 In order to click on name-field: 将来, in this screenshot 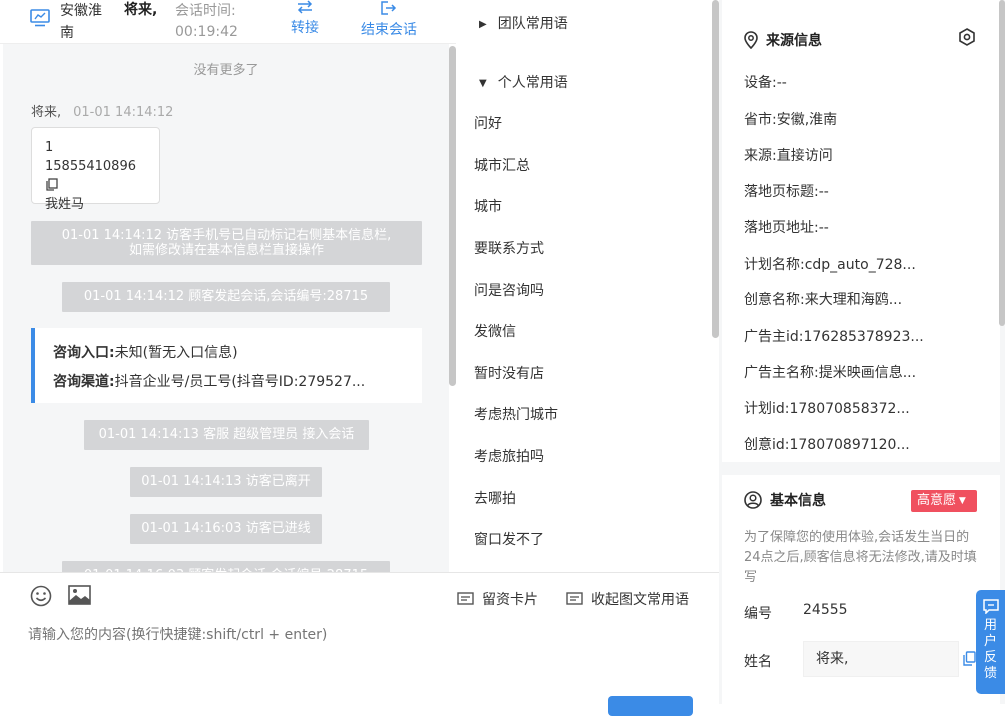, I will do `click(881, 659)`.